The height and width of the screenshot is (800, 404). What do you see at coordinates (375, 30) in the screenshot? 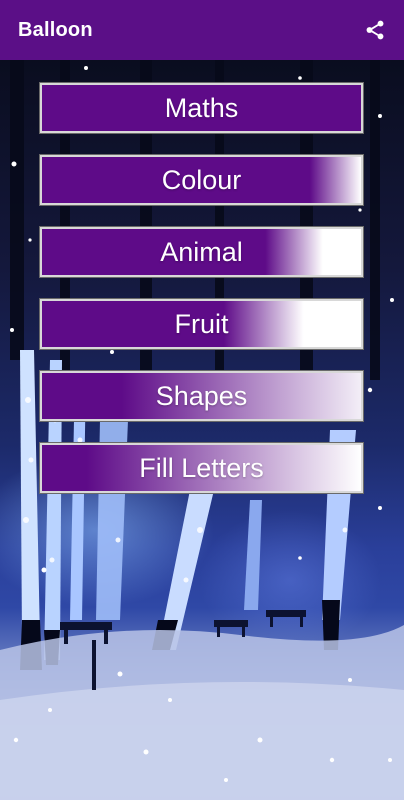
I see `share-icon` at bounding box center [375, 30].